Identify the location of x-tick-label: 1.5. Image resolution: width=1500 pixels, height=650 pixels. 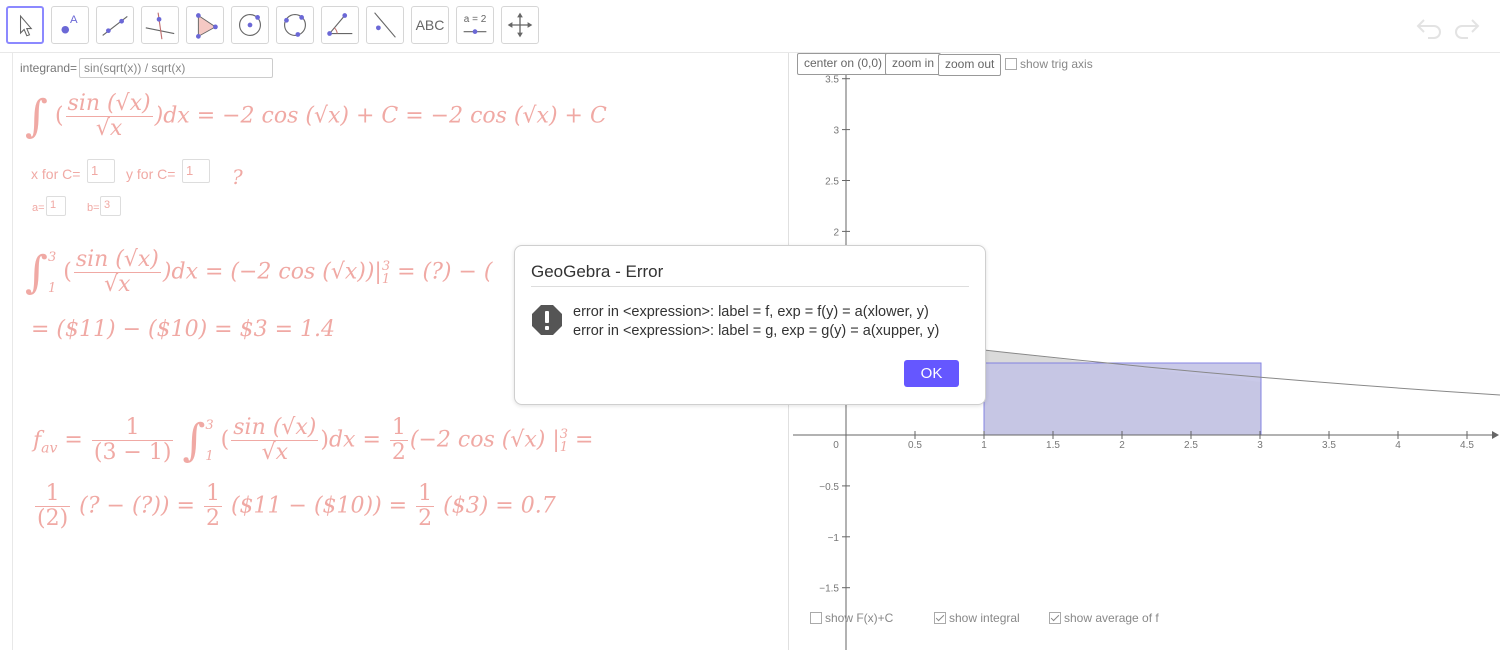
(1053, 445).